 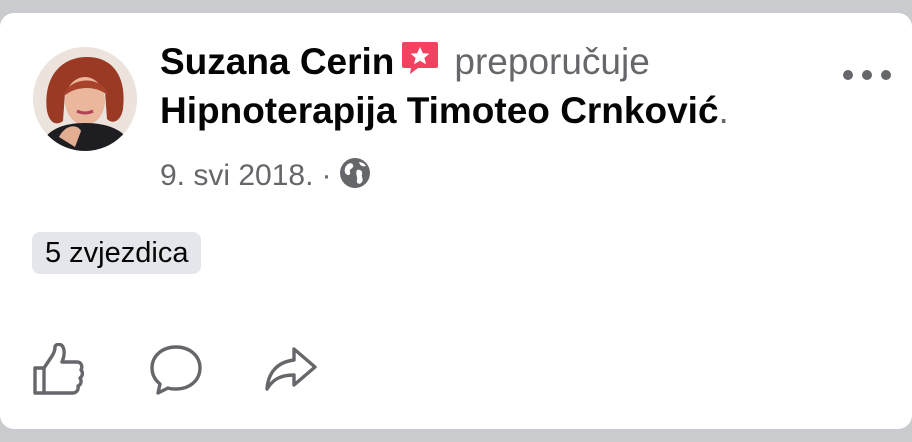 What do you see at coordinates (277, 61) in the screenshot?
I see `author-name: Suzana Cerin` at bounding box center [277, 61].